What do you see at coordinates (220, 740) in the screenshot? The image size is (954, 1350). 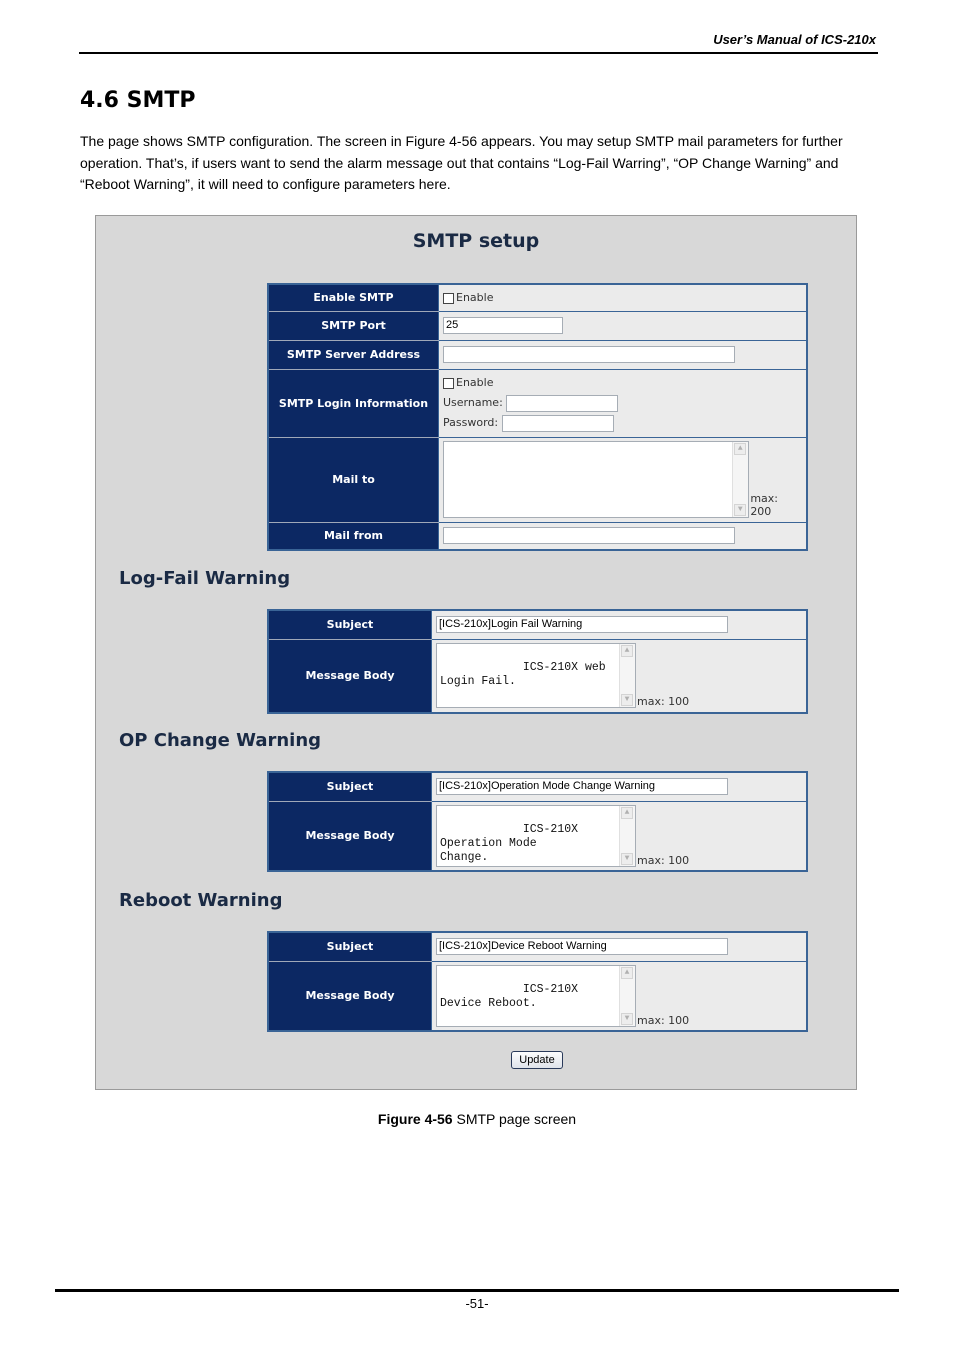 I see `op-change-heading: OP Change Warning` at bounding box center [220, 740].